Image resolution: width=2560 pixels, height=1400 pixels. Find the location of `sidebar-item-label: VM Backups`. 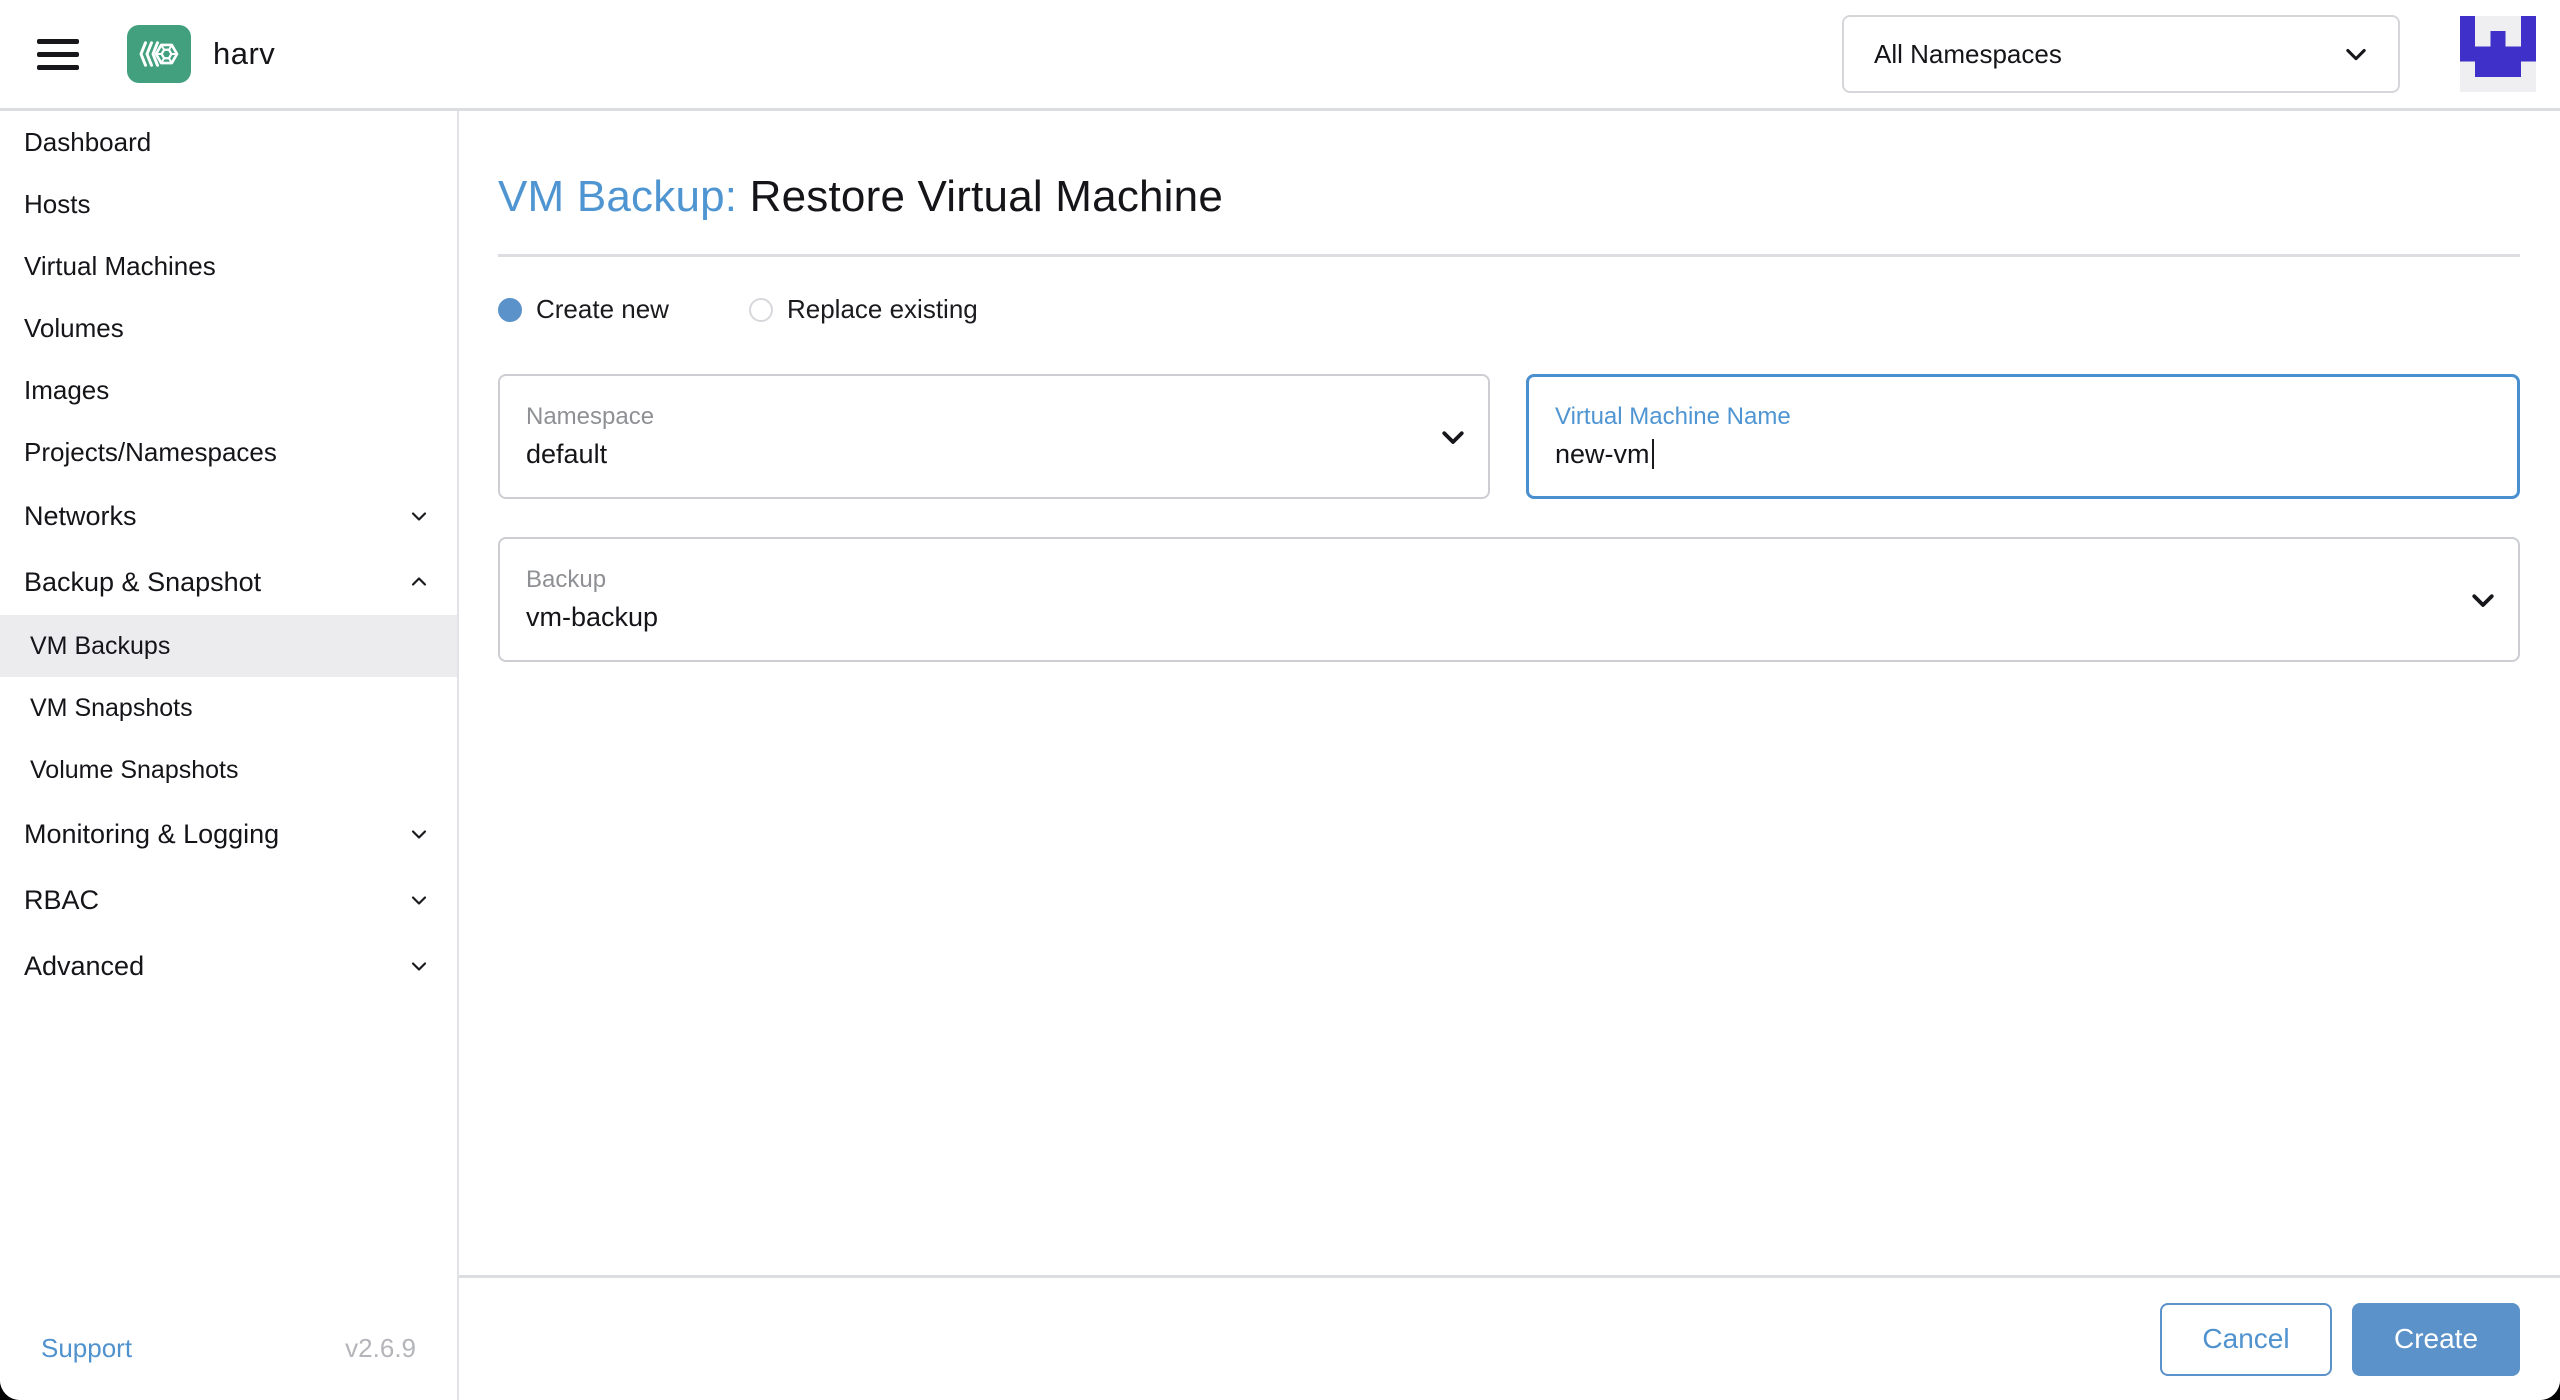

sidebar-item-label: VM Backups is located at coordinates (100, 645).